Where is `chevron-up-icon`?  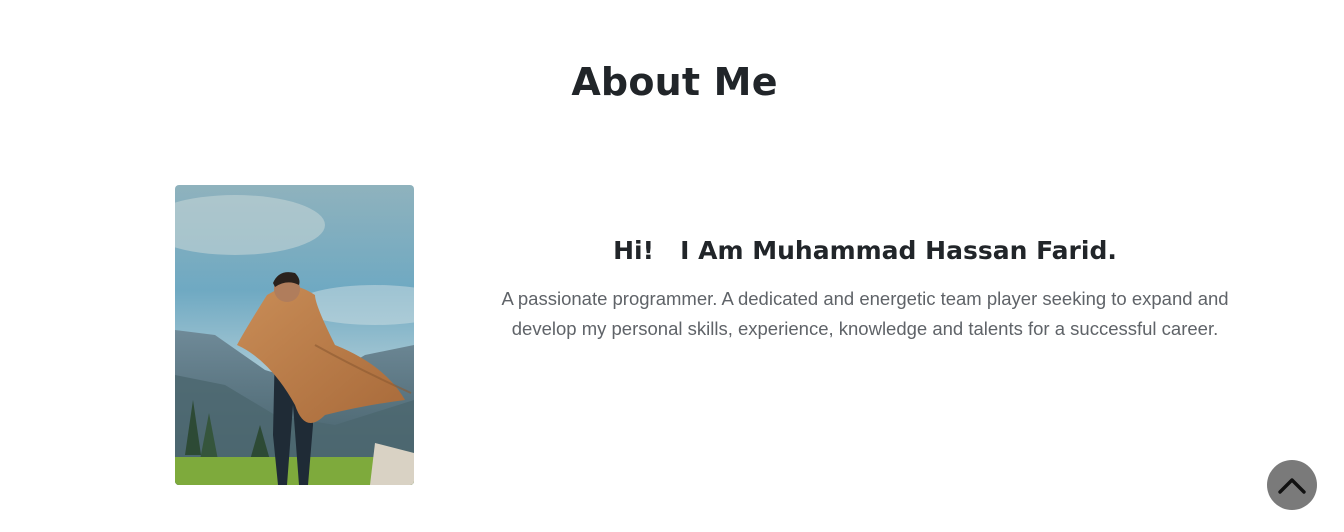
chevron-up-icon is located at coordinates (1292, 486).